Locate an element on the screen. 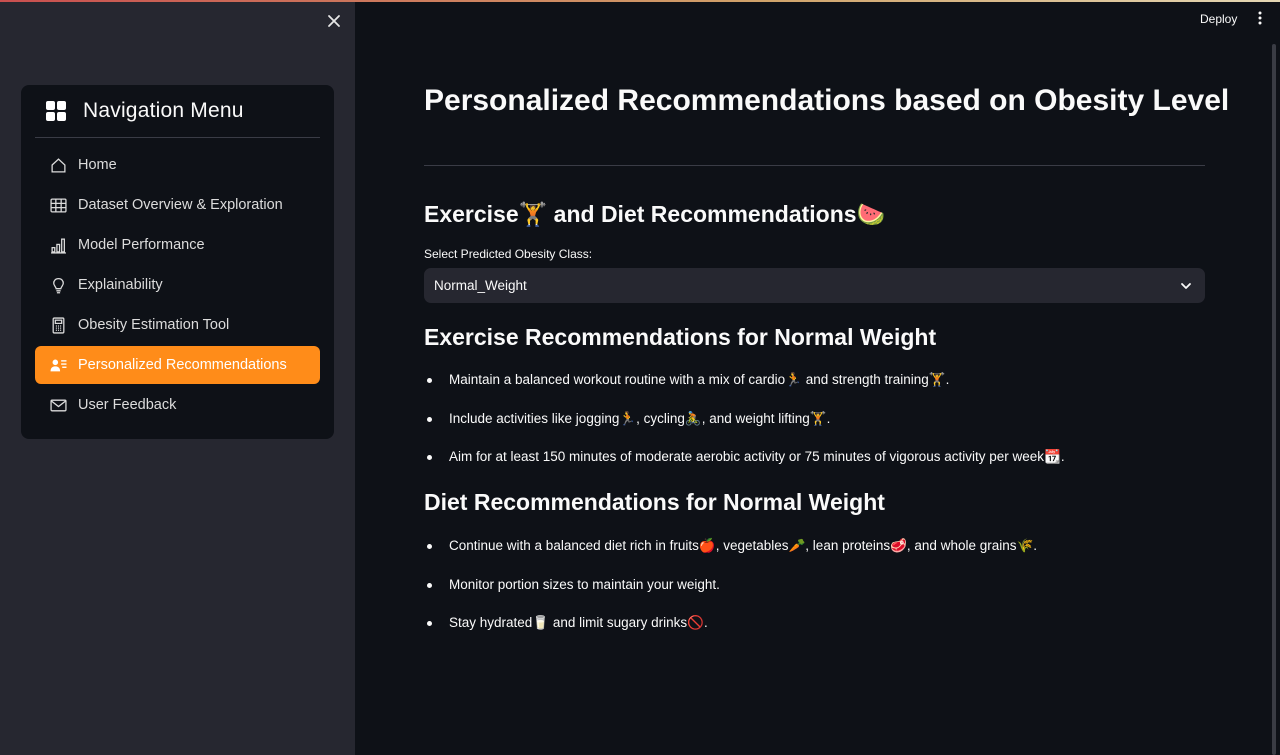  close-icon is located at coordinates (334, 22).